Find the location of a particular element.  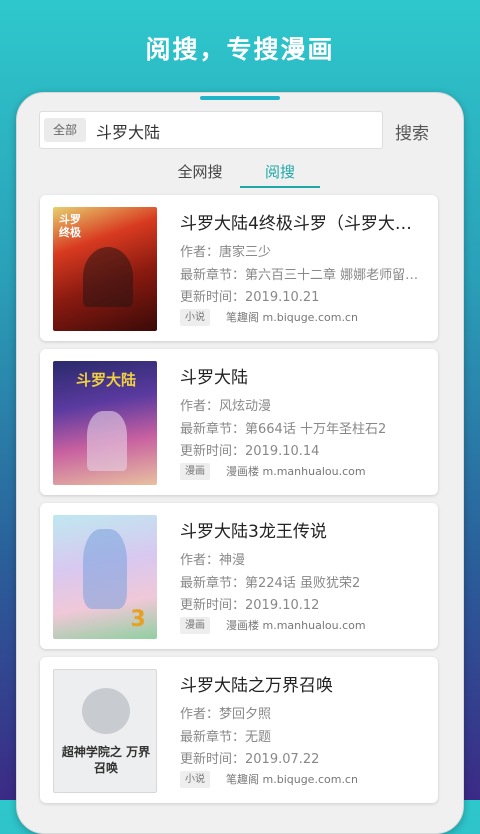

search-bar: 全部 is located at coordinates (211, 130).